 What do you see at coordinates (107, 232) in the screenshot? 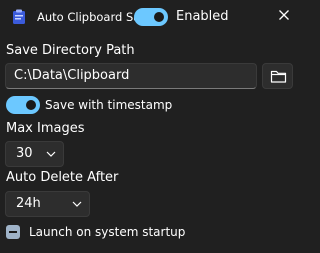
I see `startup-label: Launch on system startup` at bounding box center [107, 232].